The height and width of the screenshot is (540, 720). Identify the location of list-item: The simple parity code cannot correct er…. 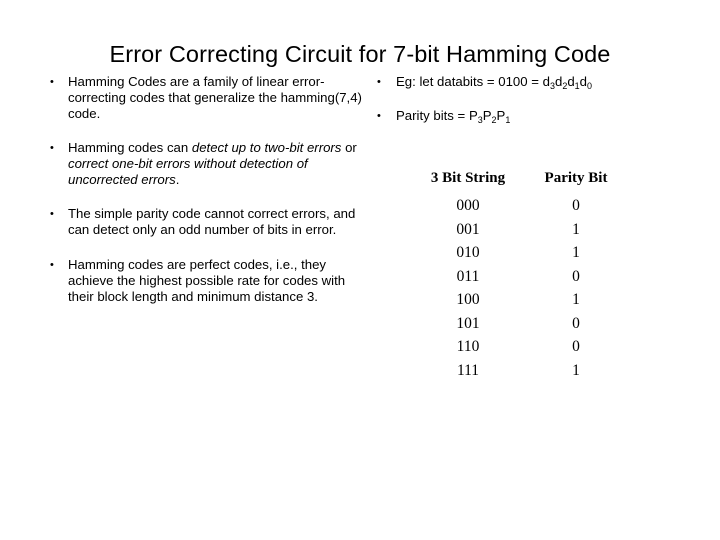
(206, 222).